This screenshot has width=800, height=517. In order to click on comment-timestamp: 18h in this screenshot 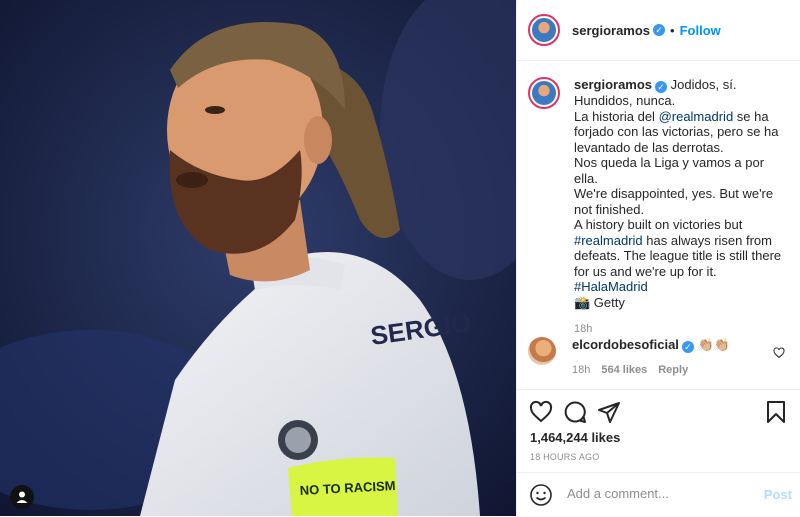, I will do `click(581, 370)`.